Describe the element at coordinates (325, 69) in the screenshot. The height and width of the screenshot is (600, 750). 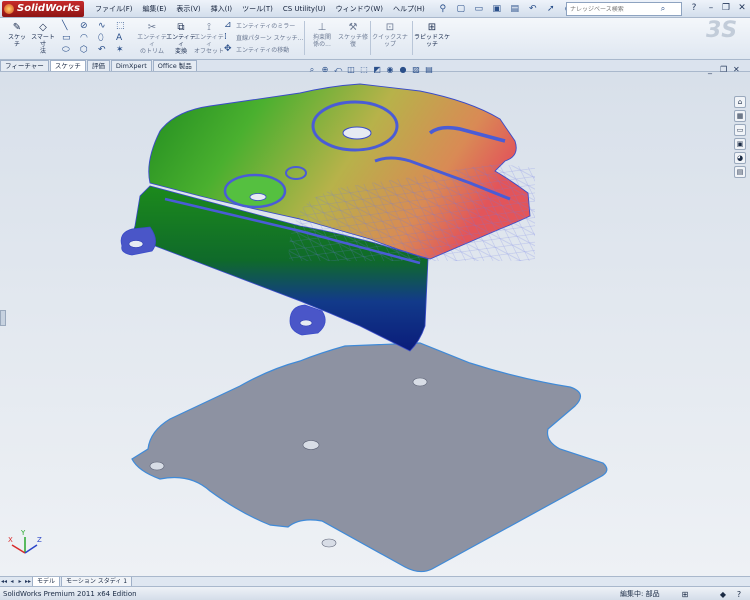
I see `zoom-to-area-icon: ⊕` at that location.